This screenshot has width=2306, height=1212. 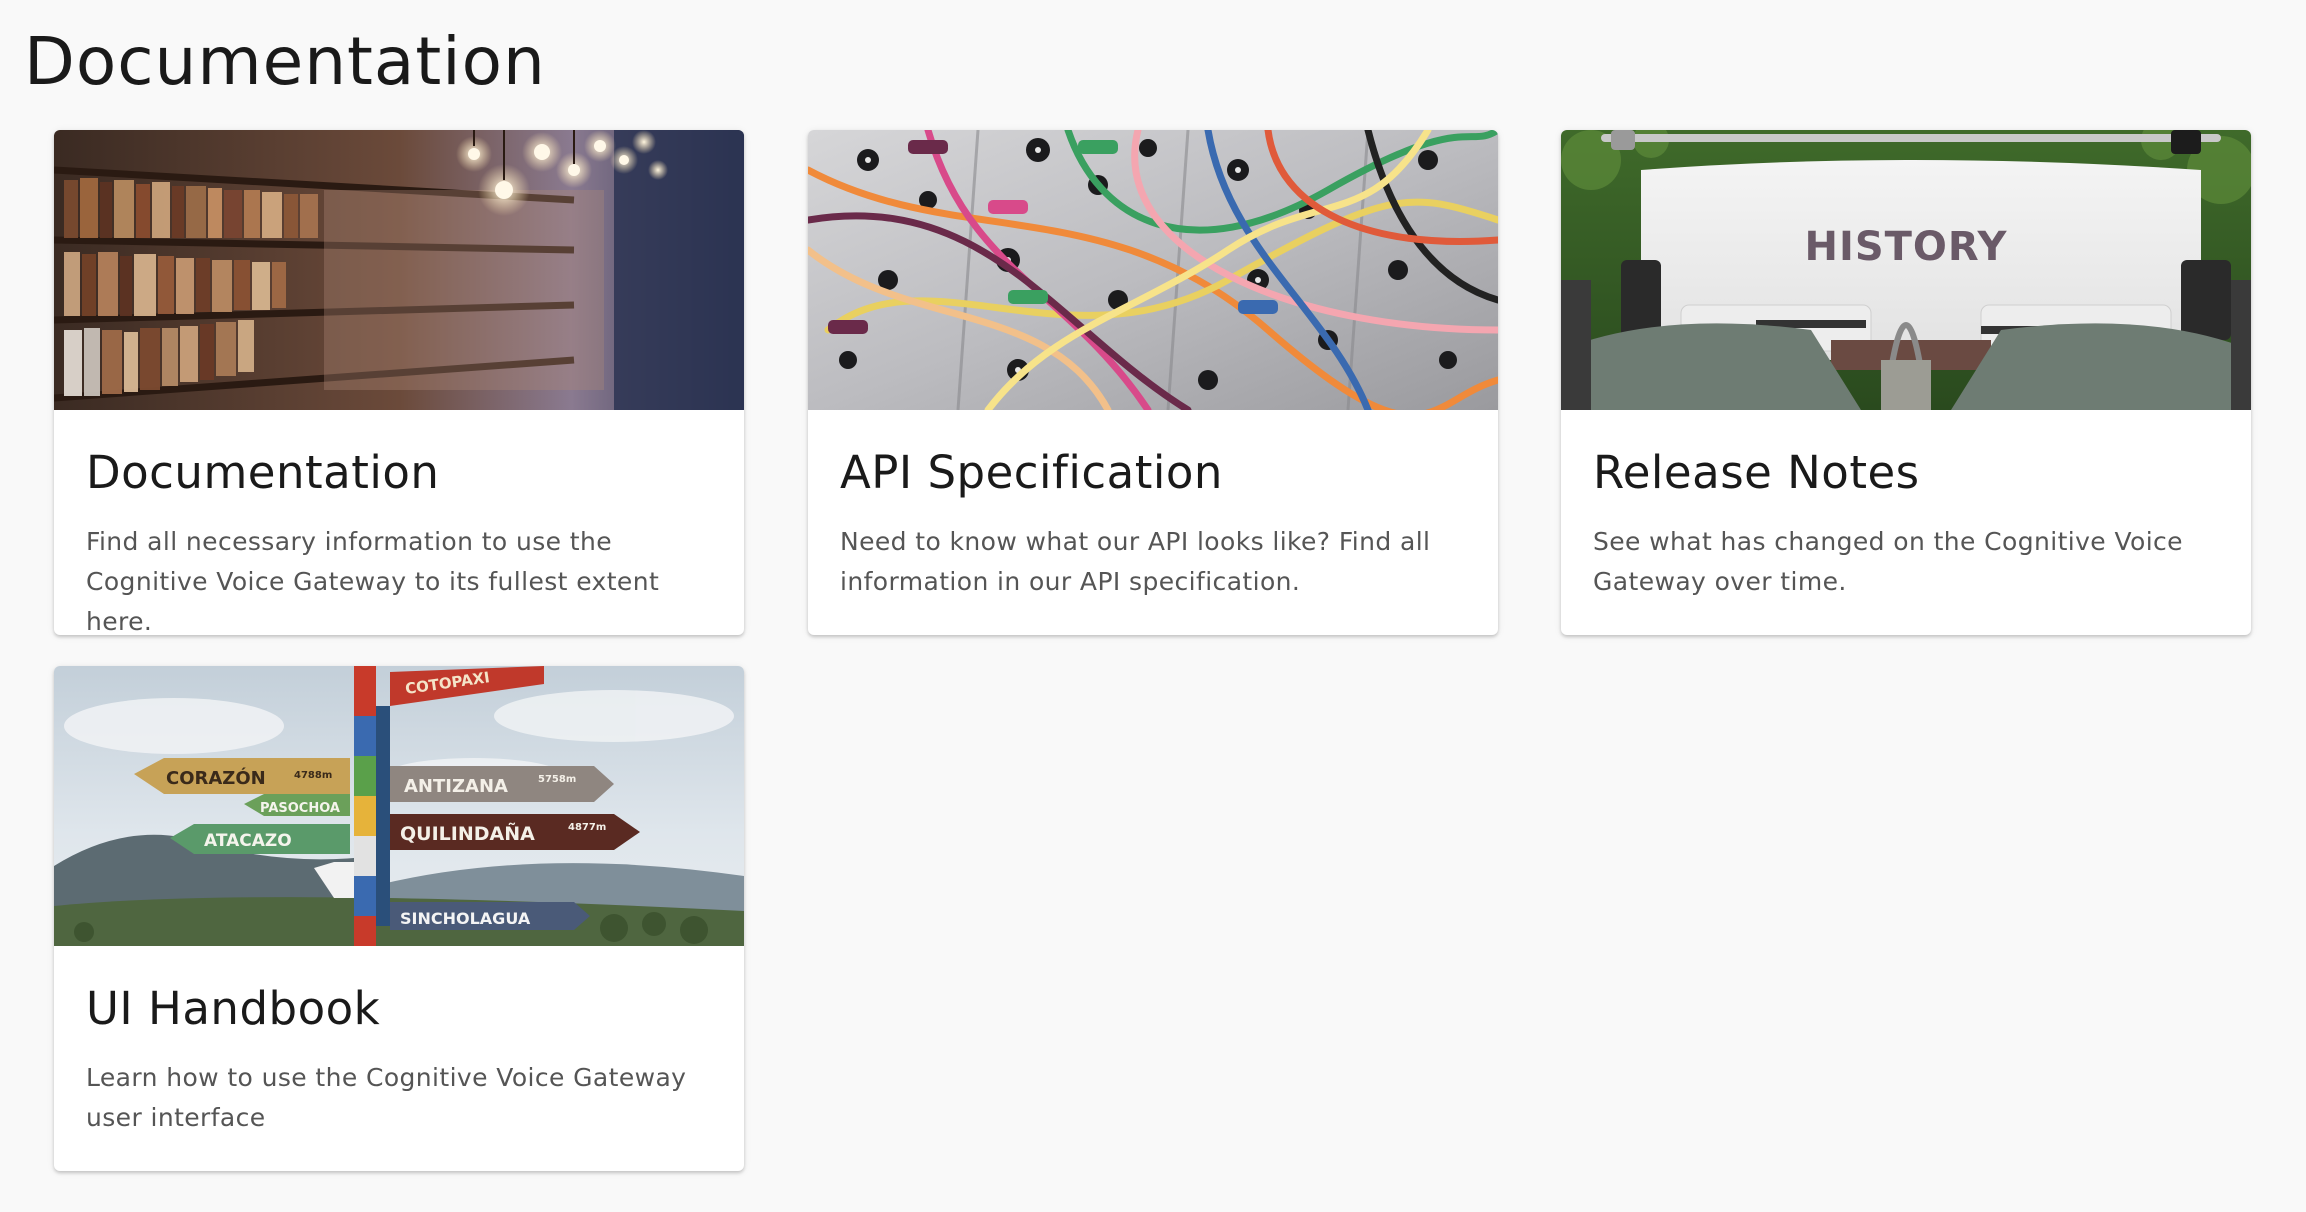 What do you see at coordinates (1756, 472) in the screenshot?
I see `card-title: Release Notes` at bounding box center [1756, 472].